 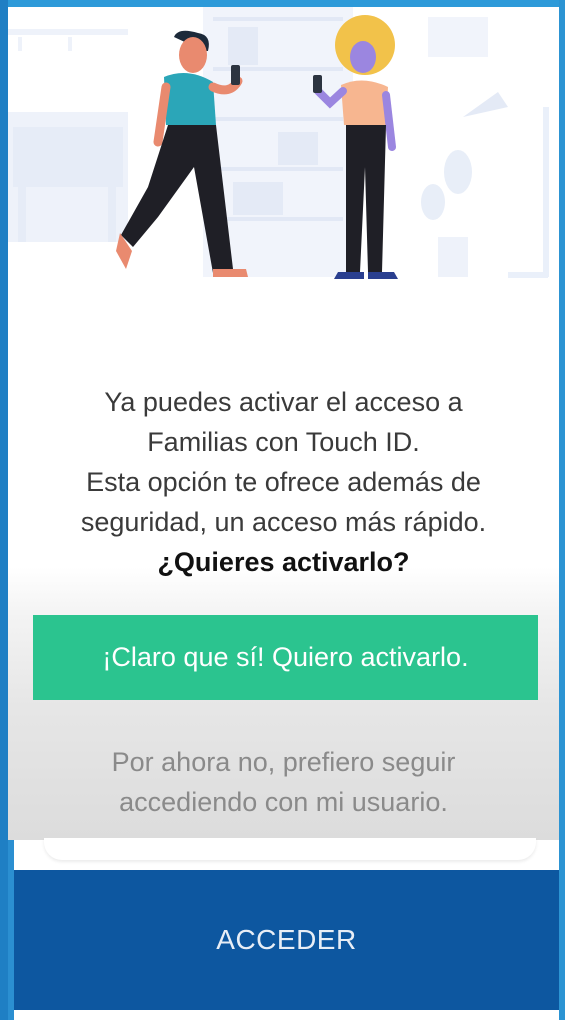 What do you see at coordinates (283, 562) in the screenshot?
I see `activation-question: ¿Quieres activarlo?` at bounding box center [283, 562].